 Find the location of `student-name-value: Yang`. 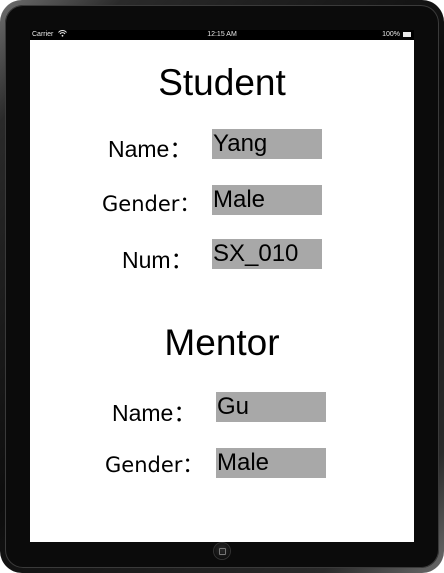

student-name-value: Yang is located at coordinates (267, 144).